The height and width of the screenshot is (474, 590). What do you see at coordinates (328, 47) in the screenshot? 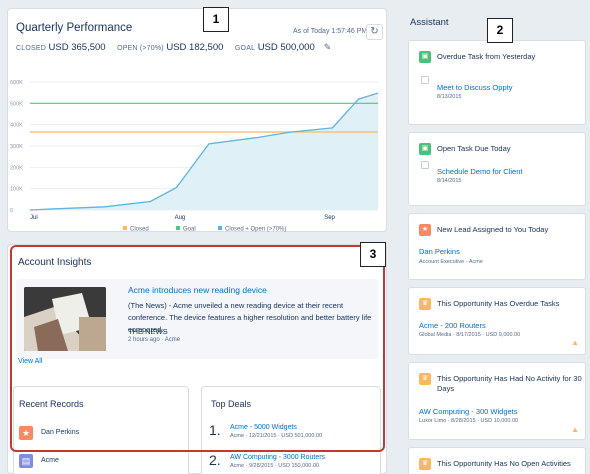
I see `pencil-icon: ✎` at bounding box center [328, 47].